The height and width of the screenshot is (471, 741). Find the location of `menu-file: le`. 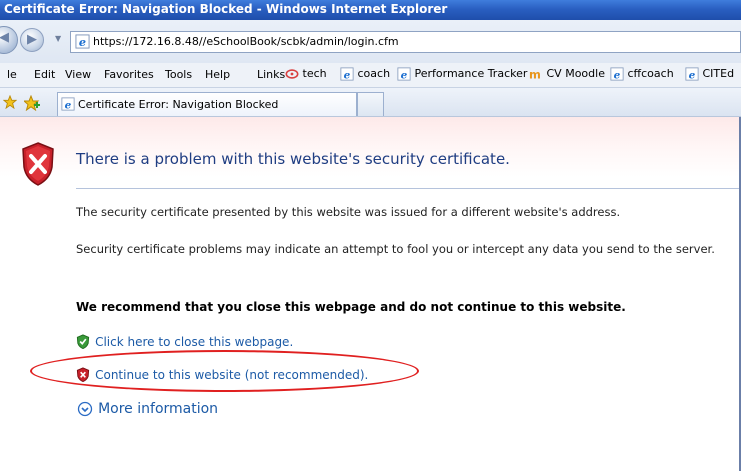

menu-file: le is located at coordinates (12, 74).